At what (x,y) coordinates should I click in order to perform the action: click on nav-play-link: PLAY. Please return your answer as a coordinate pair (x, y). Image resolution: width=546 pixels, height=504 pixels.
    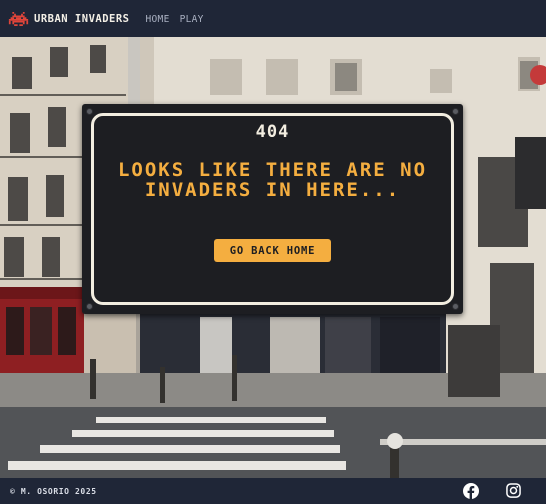
    Looking at the image, I should click on (192, 19).